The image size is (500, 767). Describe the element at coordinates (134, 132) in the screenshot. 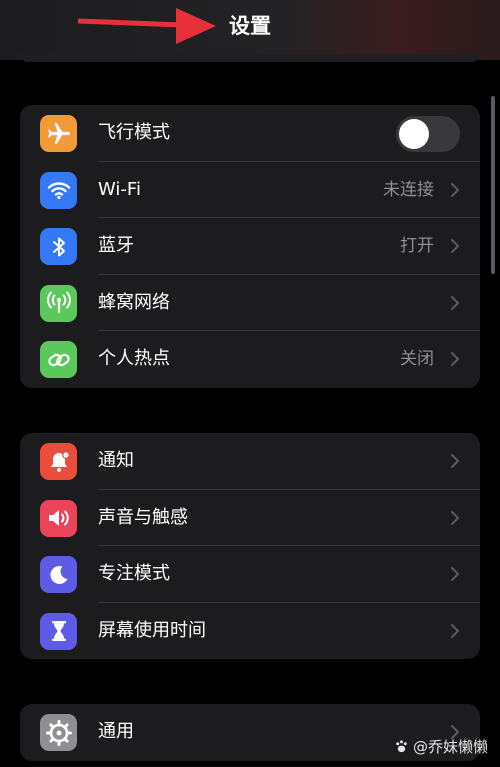

I see `airplane-mode-label: 飞行模式` at that location.